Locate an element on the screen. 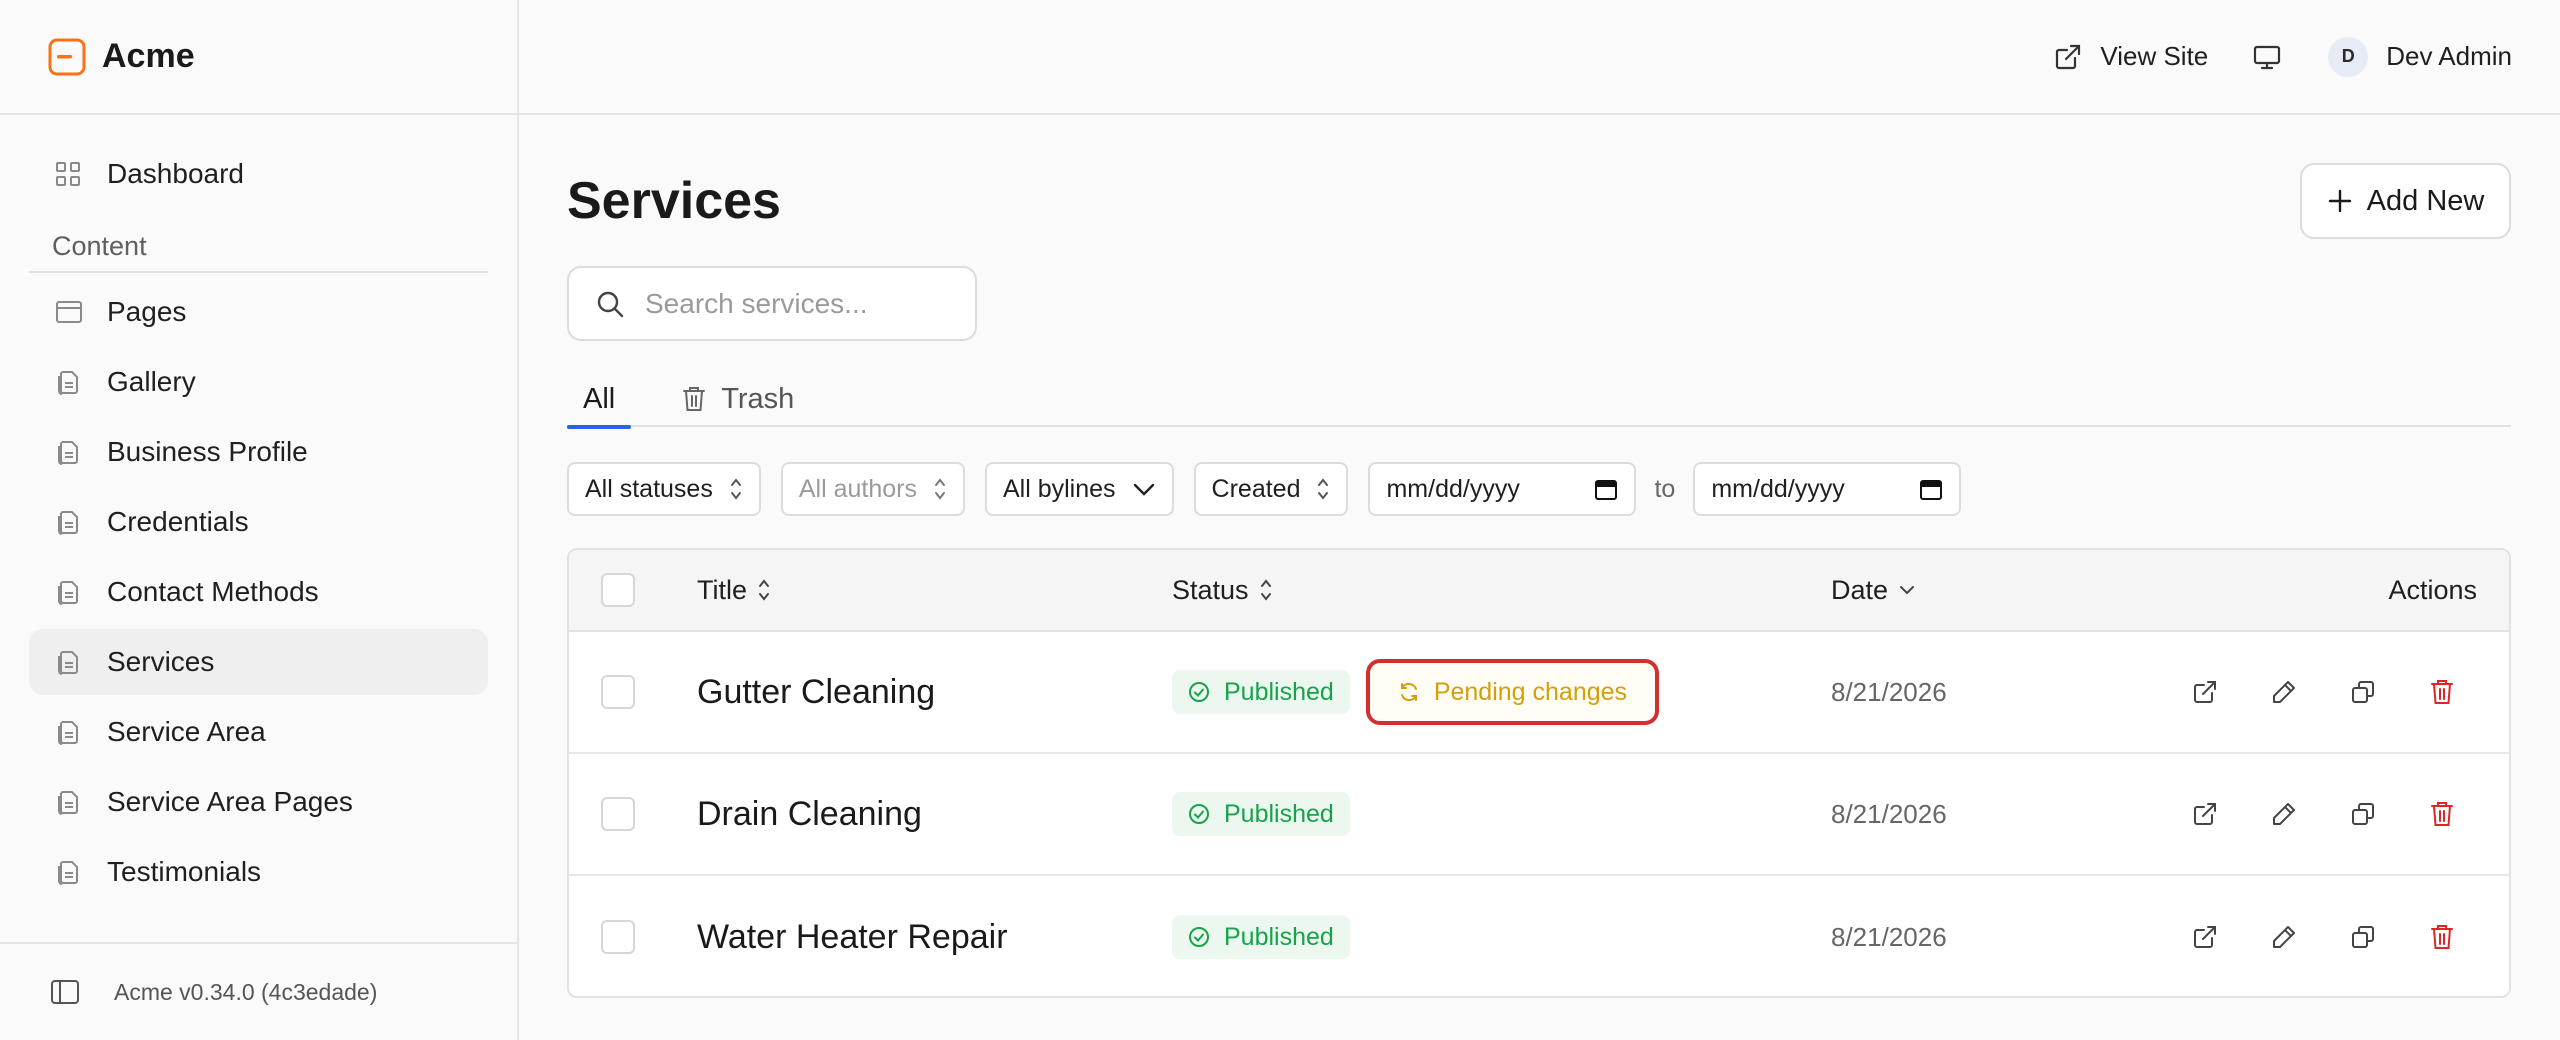  row-status: Published is located at coordinates (1261, 814).